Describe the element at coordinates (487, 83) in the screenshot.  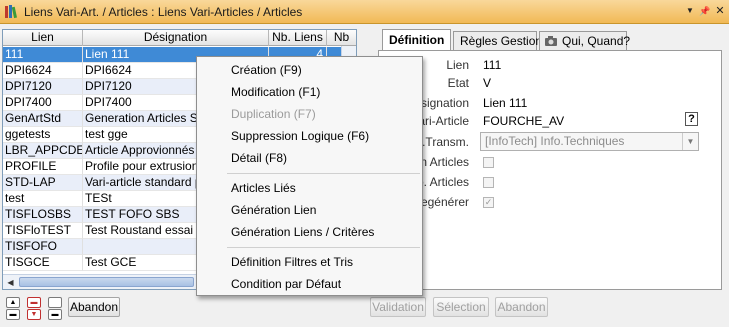
I see `etat-value: V` at that location.